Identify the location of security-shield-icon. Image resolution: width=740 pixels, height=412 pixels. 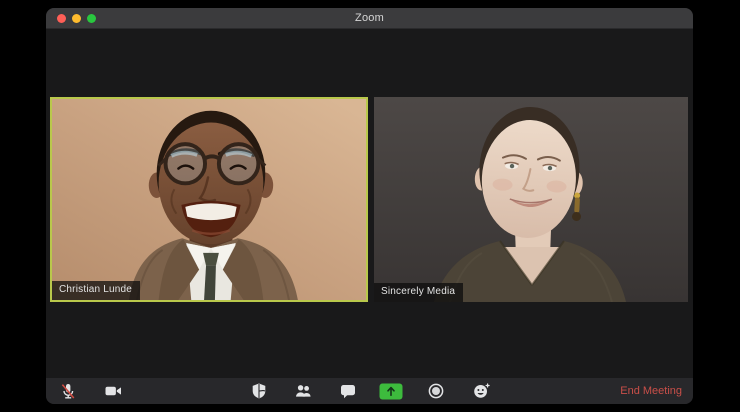
(259, 391).